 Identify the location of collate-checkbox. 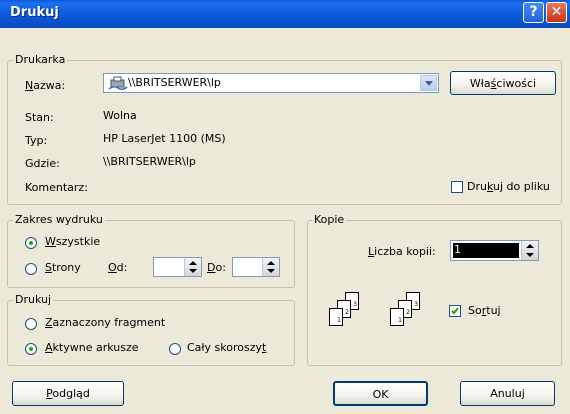
(455, 311).